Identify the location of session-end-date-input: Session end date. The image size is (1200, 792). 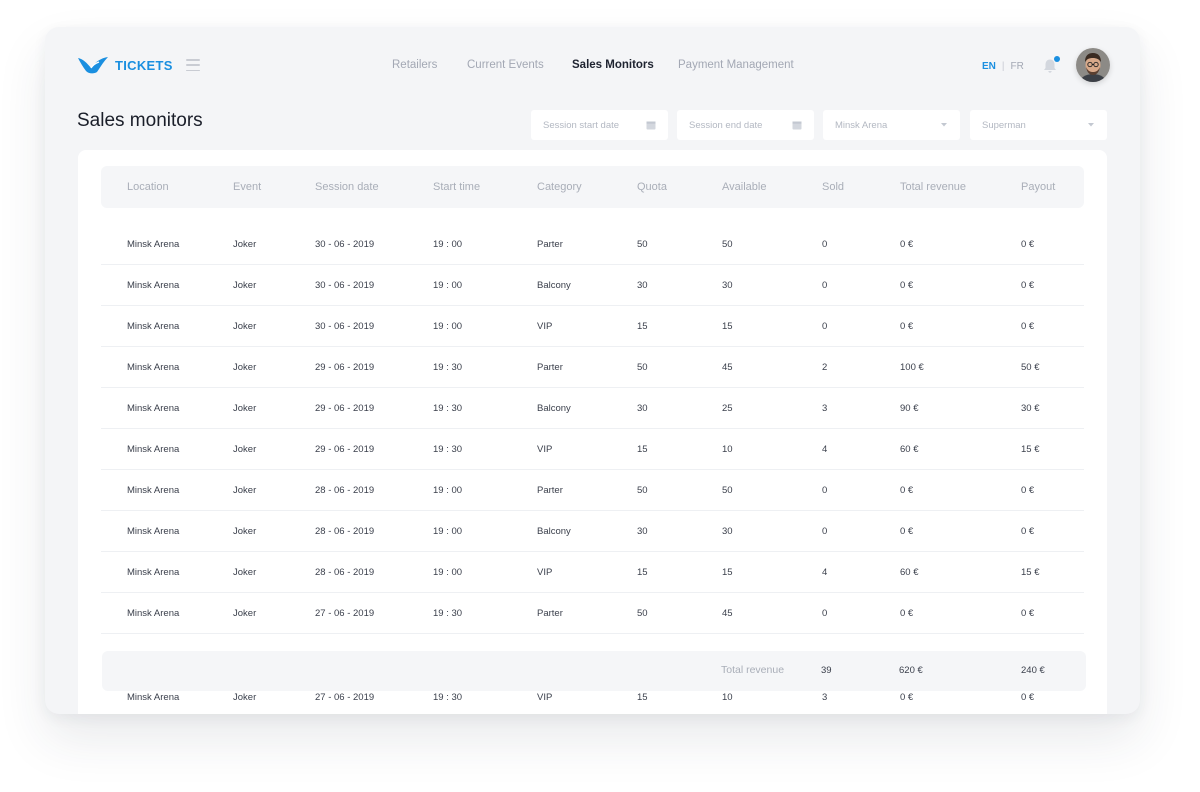
(745, 125).